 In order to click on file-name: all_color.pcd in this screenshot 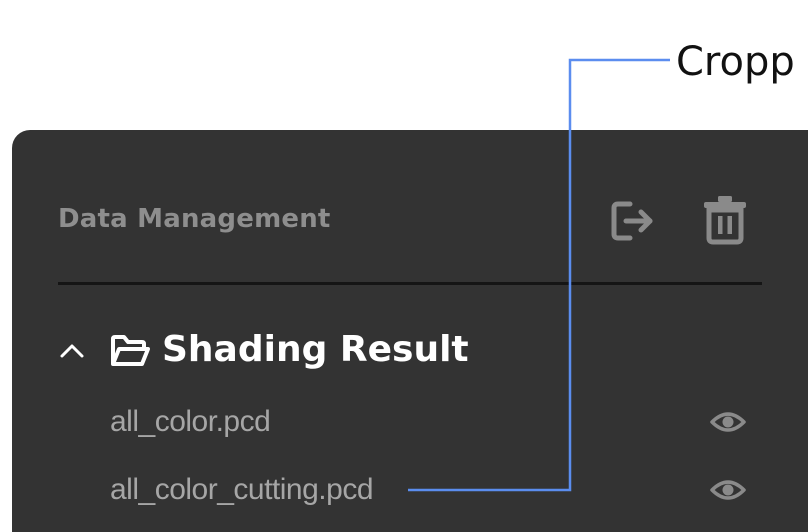, I will do `click(190, 421)`.